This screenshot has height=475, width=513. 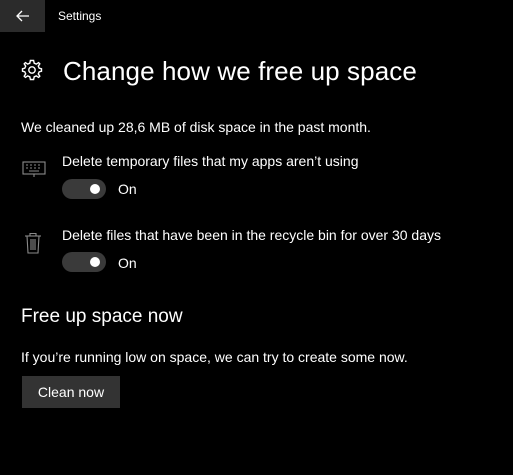 What do you see at coordinates (127, 263) in the screenshot?
I see `recycle-bin-toggle-state: On` at bounding box center [127, 263].